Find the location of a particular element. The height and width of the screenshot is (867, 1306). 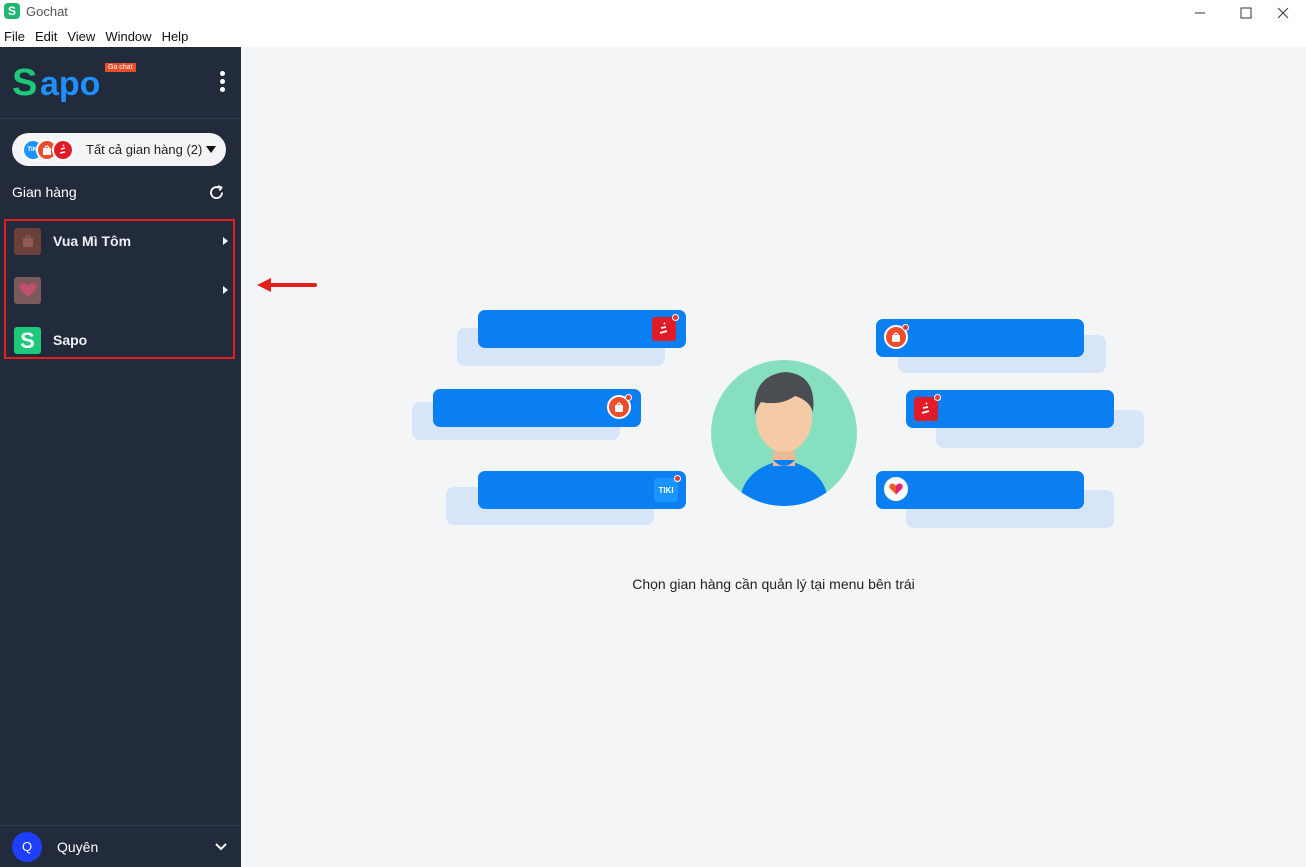

store-selector: TIKI Tất cả gian hàng (2) is located at coordinates (119, 149).